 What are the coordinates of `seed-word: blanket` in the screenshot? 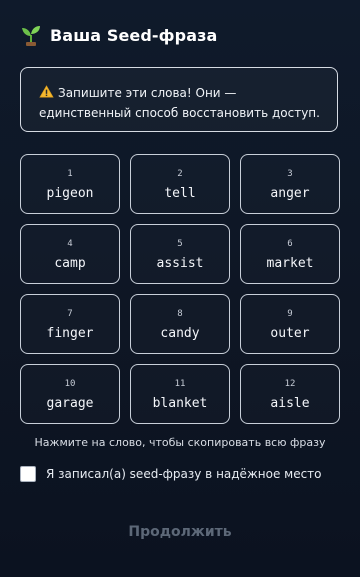 It's located at (180, 403).